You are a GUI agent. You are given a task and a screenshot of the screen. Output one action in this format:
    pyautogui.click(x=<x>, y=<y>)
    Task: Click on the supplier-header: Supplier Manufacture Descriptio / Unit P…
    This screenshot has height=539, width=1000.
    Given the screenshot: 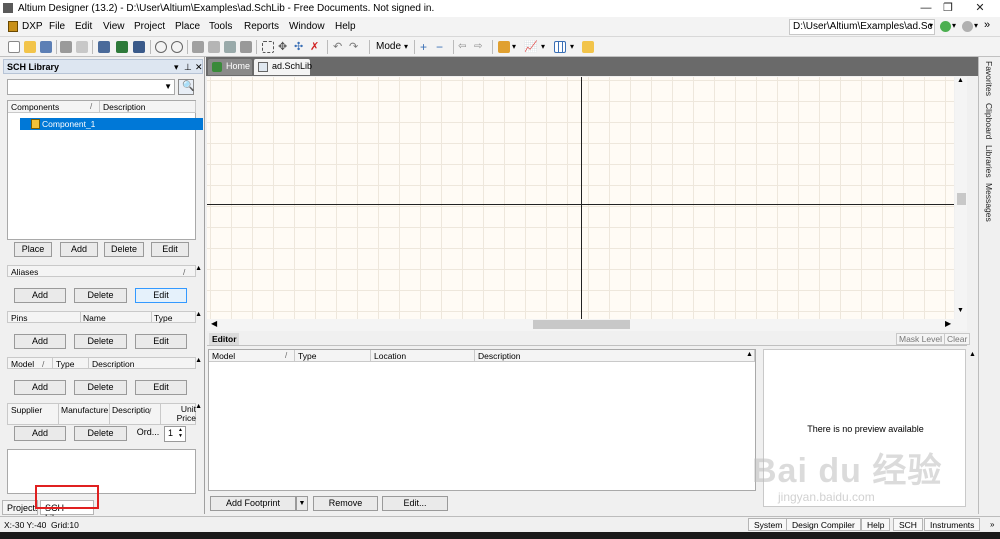 What is the action you would take?
    pyautogui.click(x=101, y=414)
    